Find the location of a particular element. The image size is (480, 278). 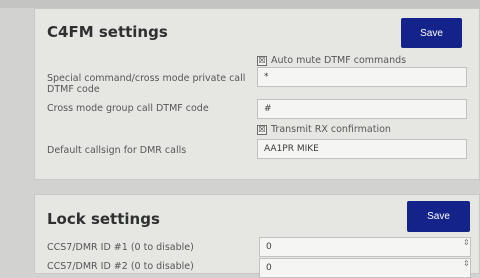

c4fm-save-button: Save is located at coordinates (431, 33).